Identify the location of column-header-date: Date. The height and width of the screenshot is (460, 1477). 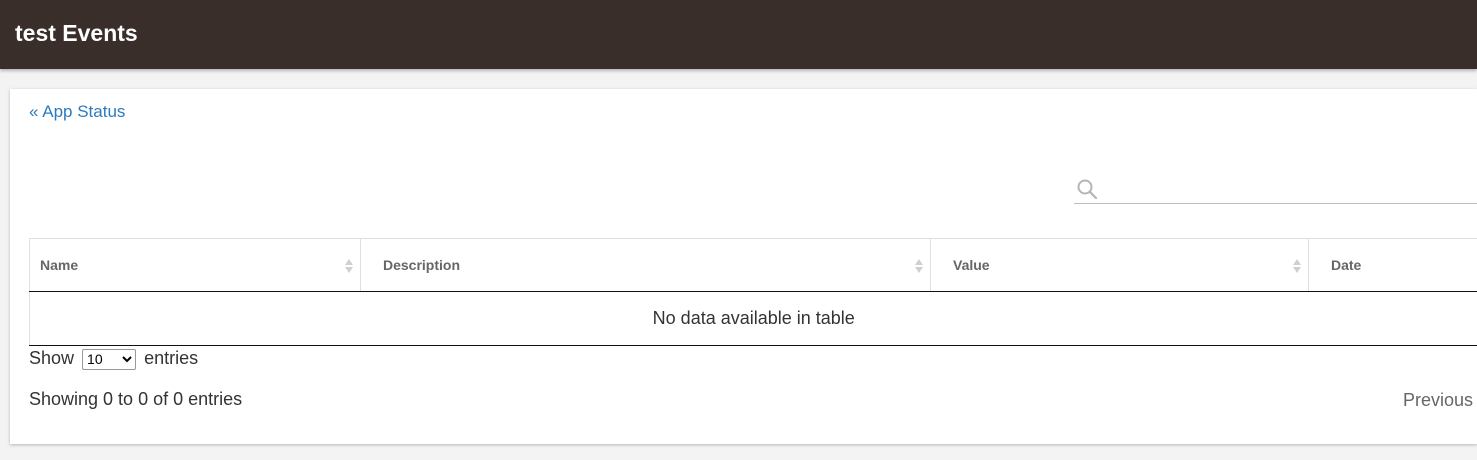
(1392, 265).